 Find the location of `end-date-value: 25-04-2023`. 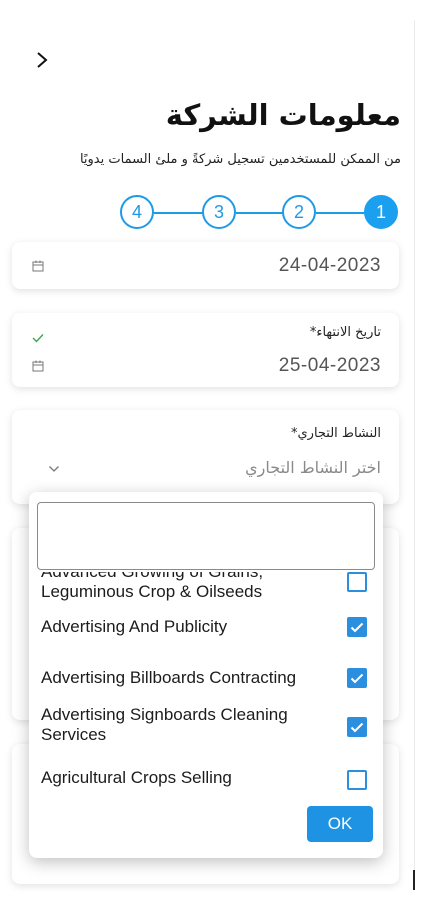

end-date-value: 25-04-2023 is located at coordinates (329, 365).